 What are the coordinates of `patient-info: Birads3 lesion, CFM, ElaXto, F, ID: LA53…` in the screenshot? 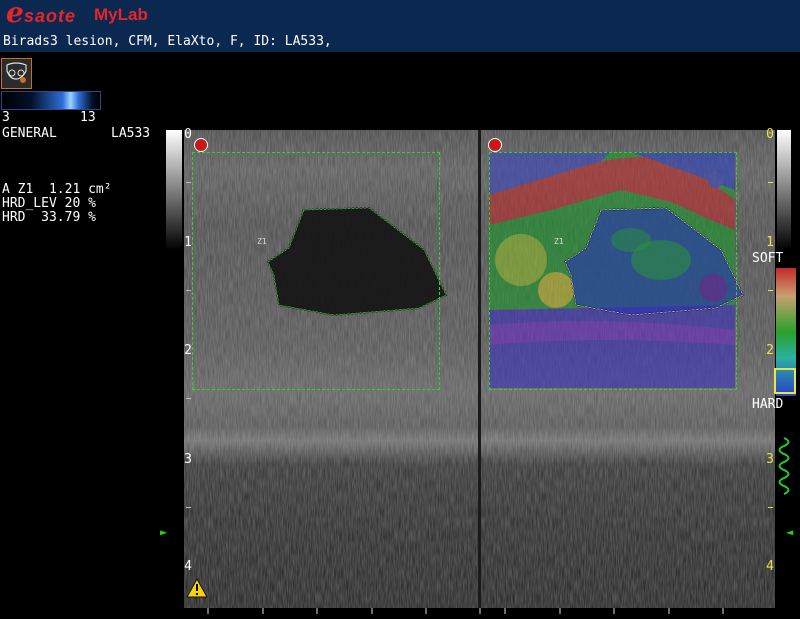 It's located at (167, 41).